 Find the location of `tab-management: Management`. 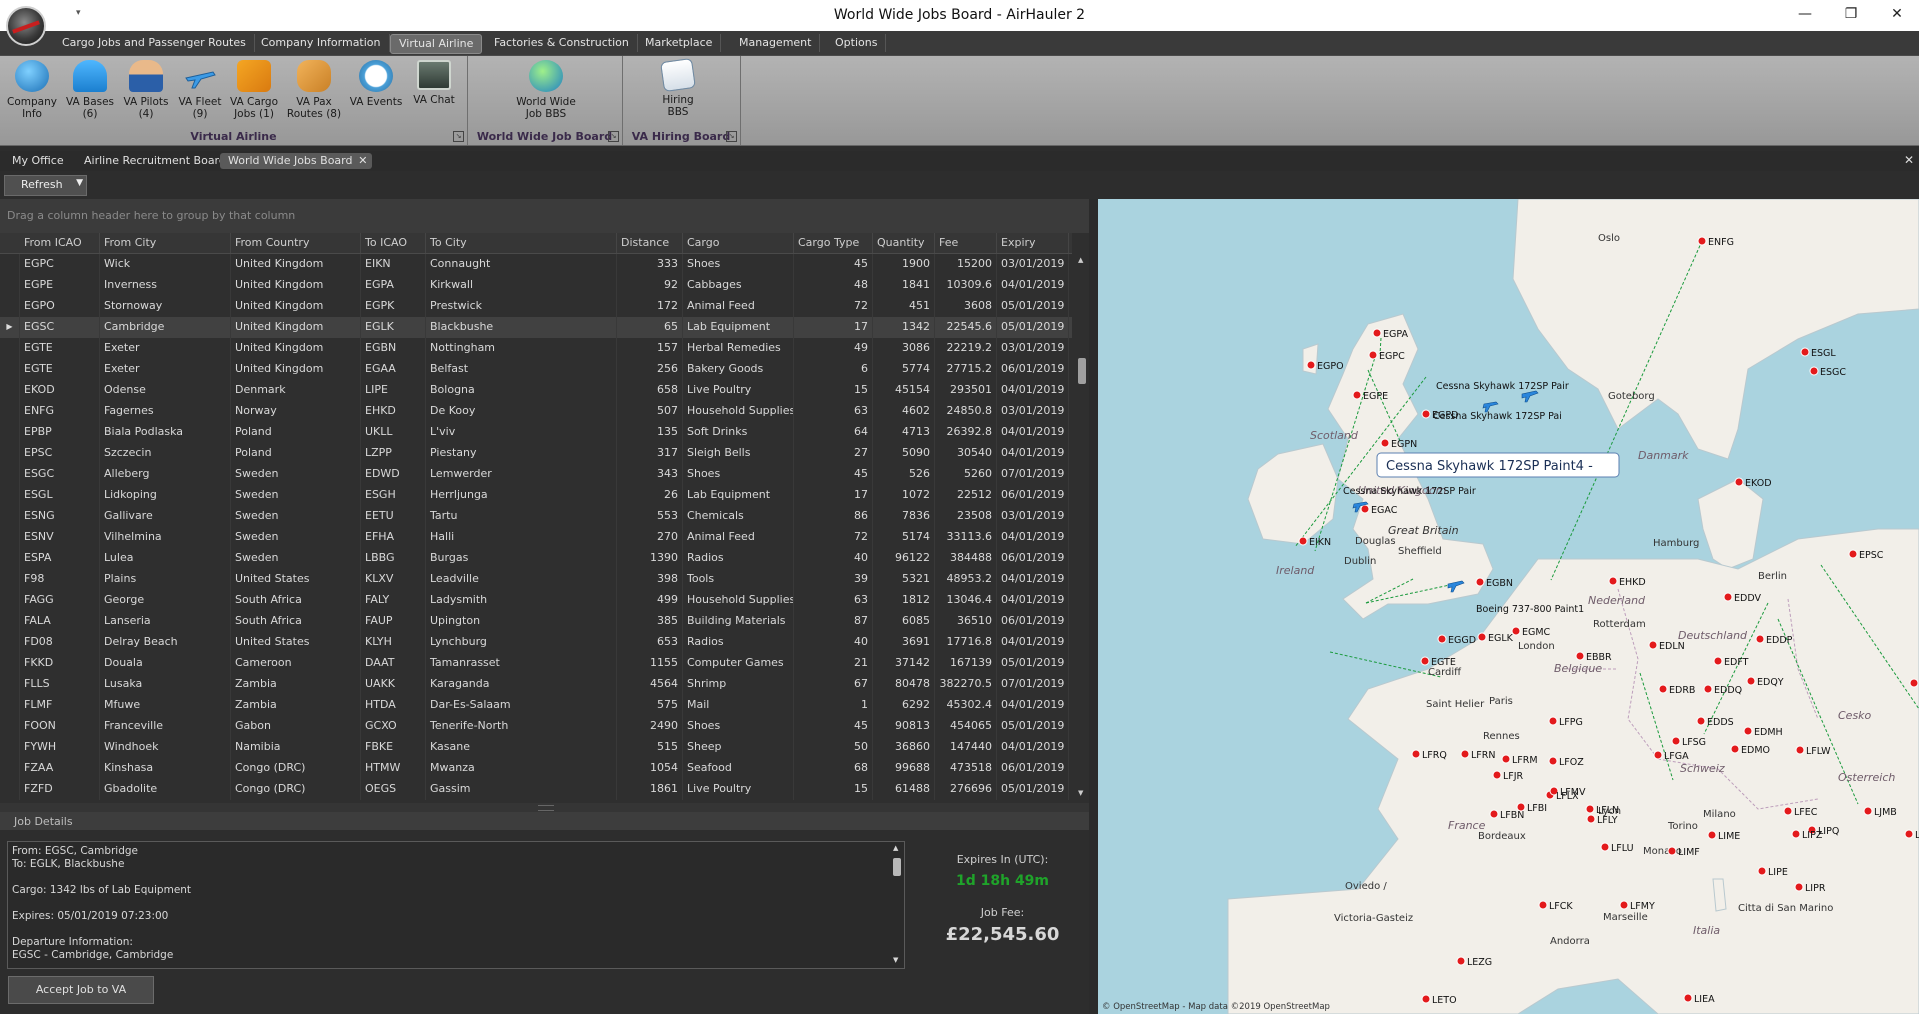

tab-management: Management is located at coordinates (776, 43).